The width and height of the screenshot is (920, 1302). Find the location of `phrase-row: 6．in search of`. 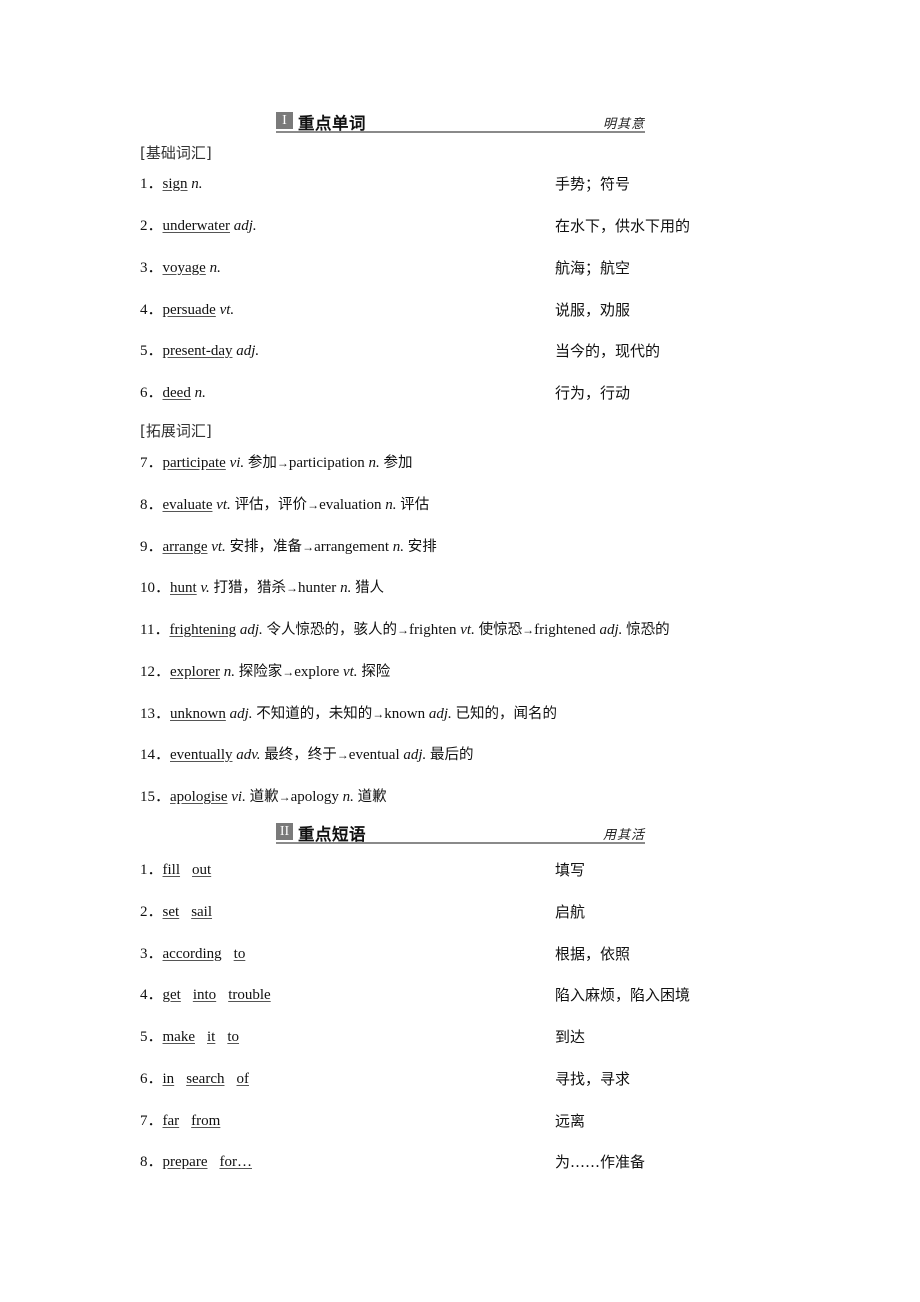

phrase-row: 6．in search of is located at coordinates (194, 1079).